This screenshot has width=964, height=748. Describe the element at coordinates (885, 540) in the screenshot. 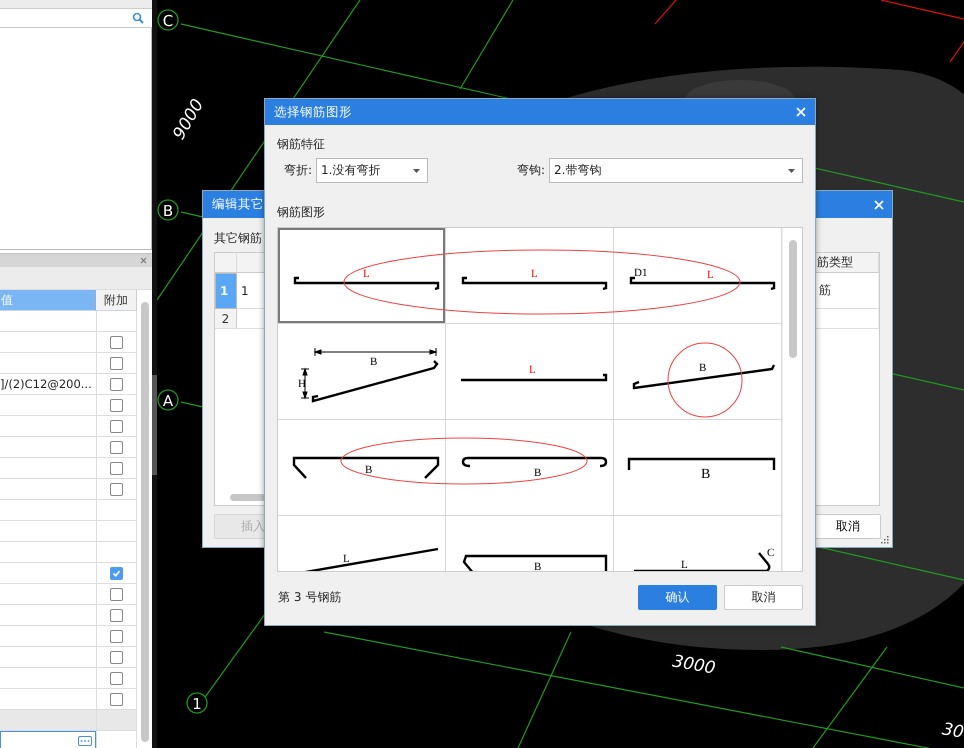

I see `resize-grip-icon` at that location.